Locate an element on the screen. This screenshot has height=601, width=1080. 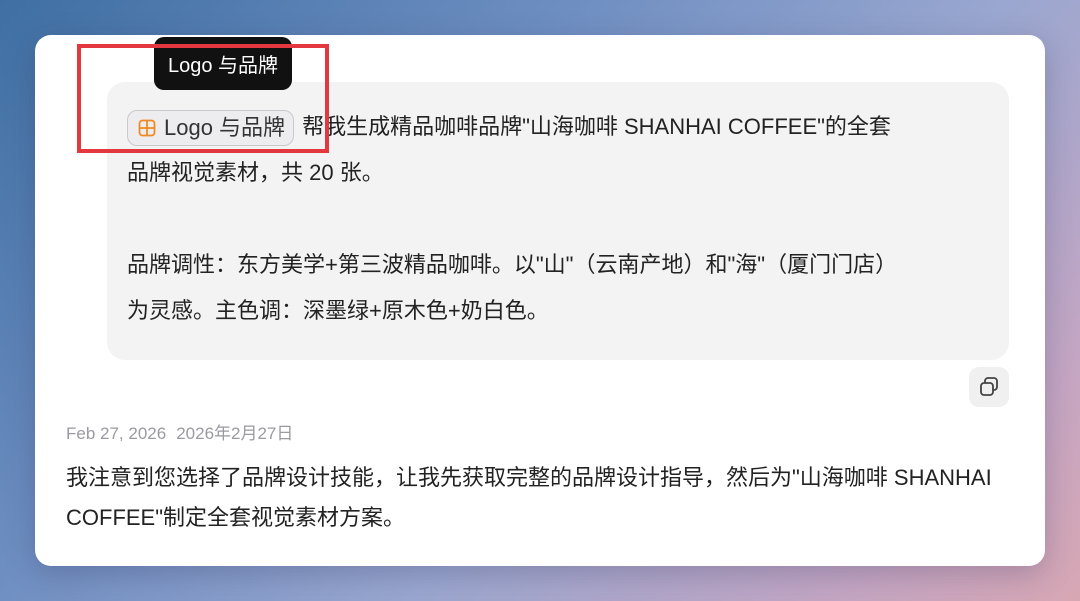
user-message-line-1: 帮我生成精品咖啡品牌"山海咖啡 SHANHAI COFFEE"的全套 is located at coordinates (596, 126).